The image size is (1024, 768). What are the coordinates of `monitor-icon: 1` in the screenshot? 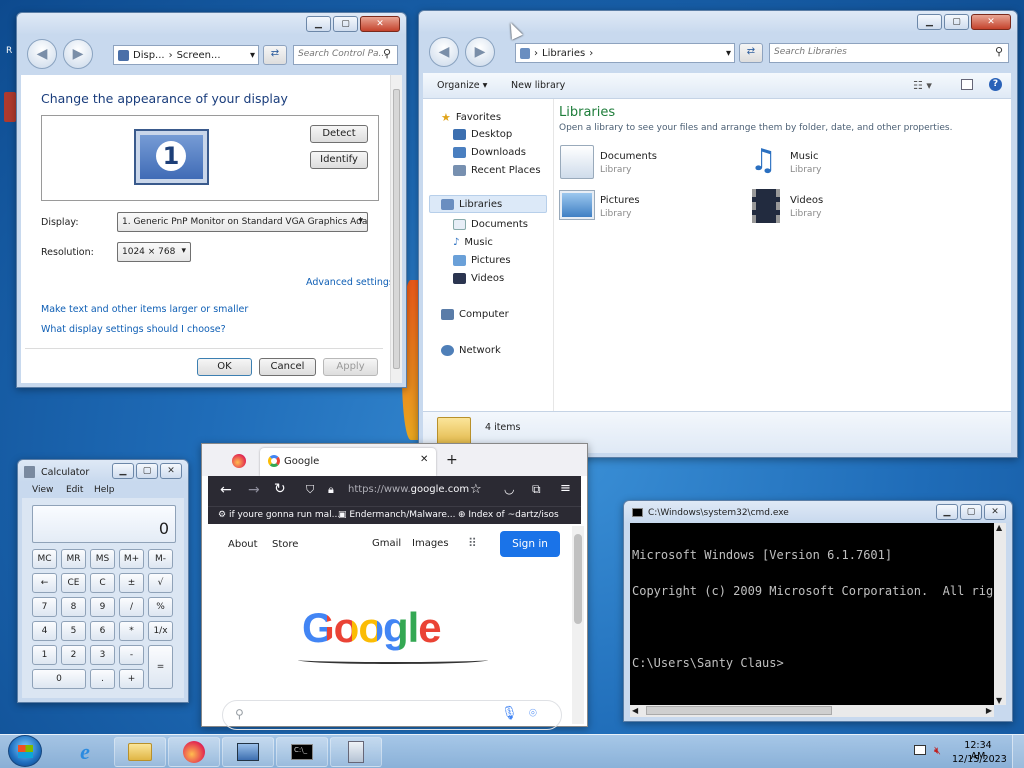 It's located at (171, 157).